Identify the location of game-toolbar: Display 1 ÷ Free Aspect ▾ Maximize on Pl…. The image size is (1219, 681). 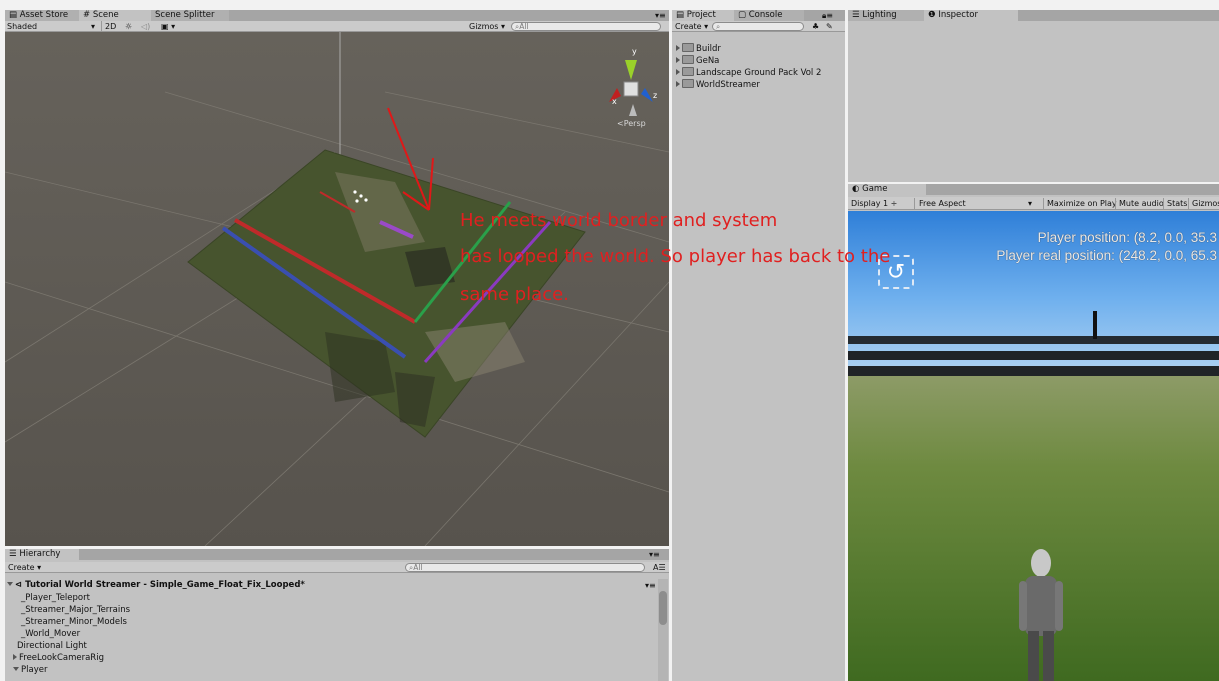
(1033, 203).